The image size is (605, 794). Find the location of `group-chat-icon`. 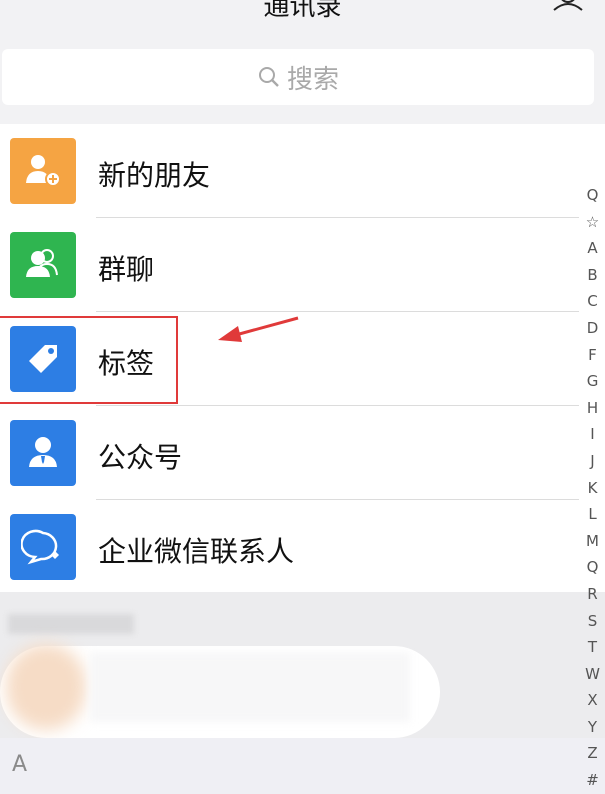

group-chat-icon is located at coordinates (43, 265).